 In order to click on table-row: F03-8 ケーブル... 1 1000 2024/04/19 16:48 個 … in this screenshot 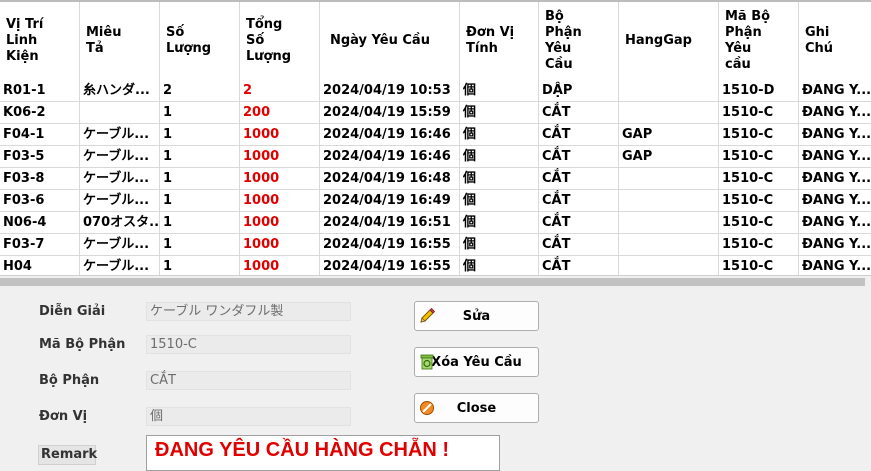, I will do `click(435, 179)`.